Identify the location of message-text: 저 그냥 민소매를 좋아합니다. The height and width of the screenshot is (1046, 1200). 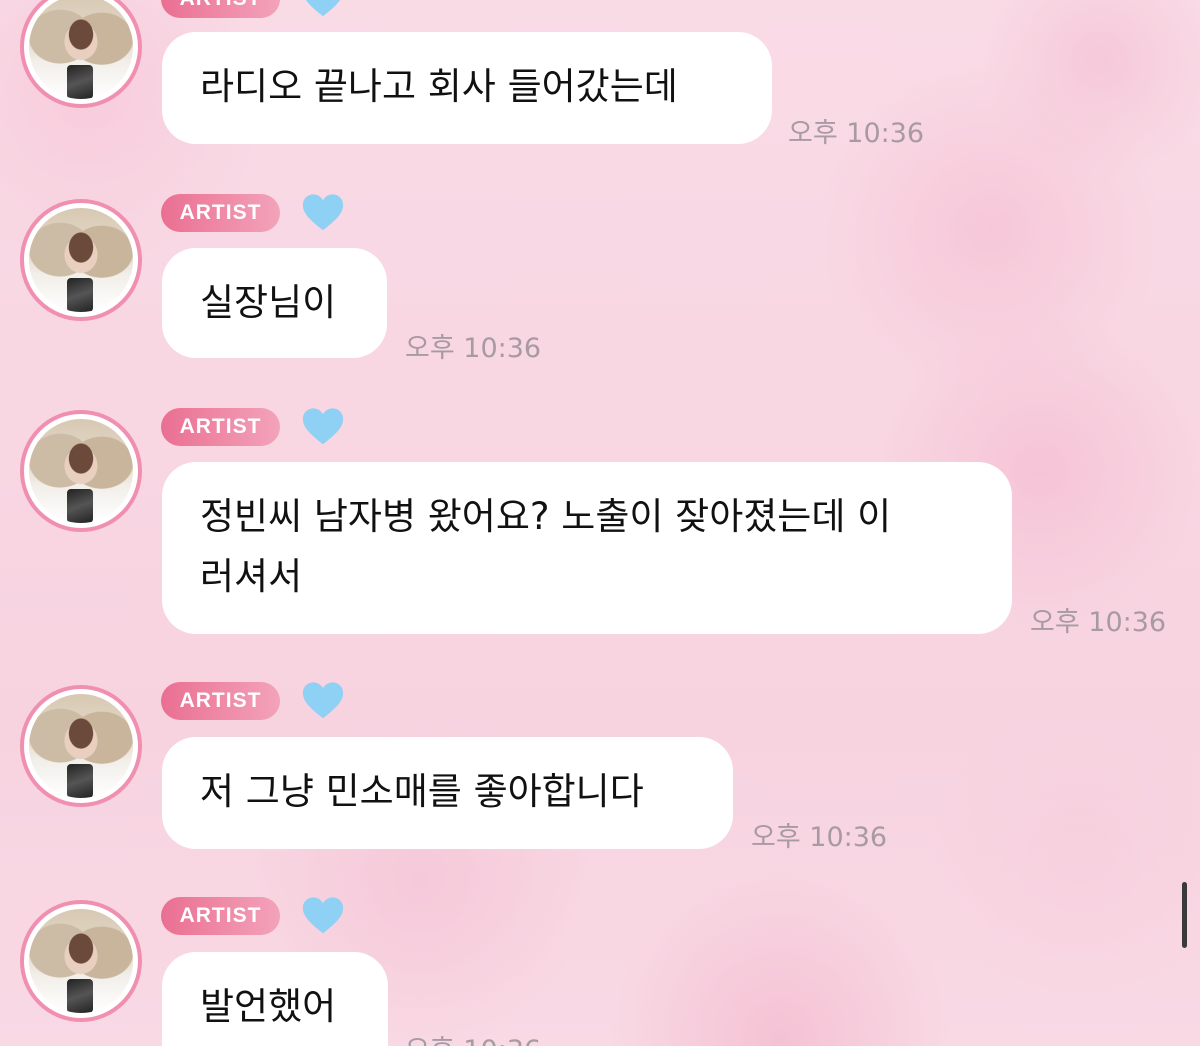
(422, 791).